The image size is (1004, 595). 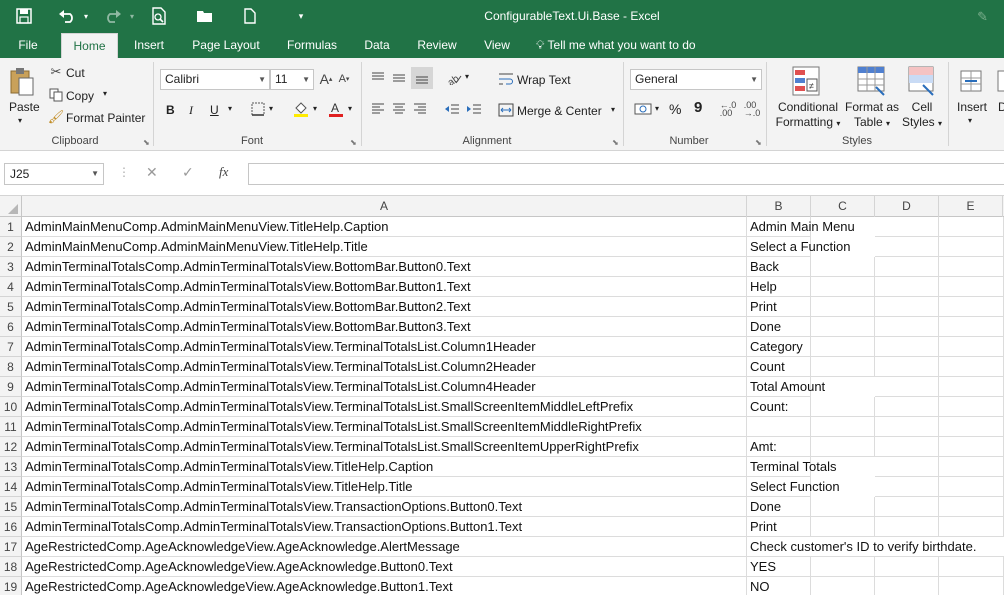 What do you see at coordinates (11, 567) in the screenshot?
I see `row-header: 18` at bounding box center [11, 567].